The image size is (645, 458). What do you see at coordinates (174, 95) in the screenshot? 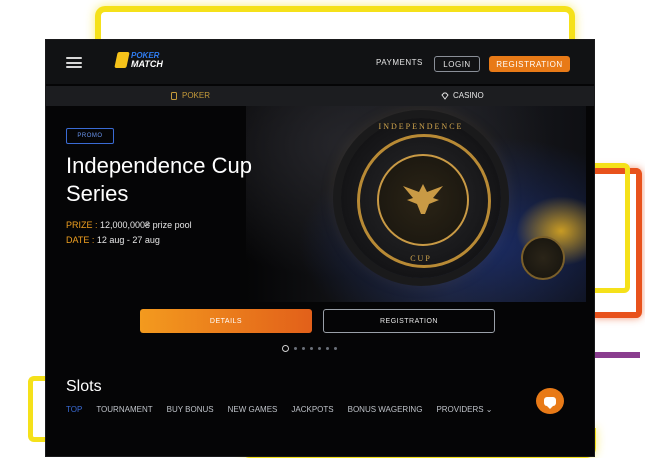
I see `poker-card-icon` at bounding box center [174, 95].